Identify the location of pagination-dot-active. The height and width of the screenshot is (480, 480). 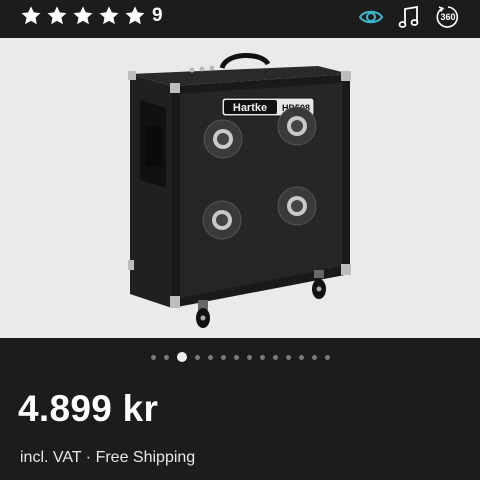
(181, 357).